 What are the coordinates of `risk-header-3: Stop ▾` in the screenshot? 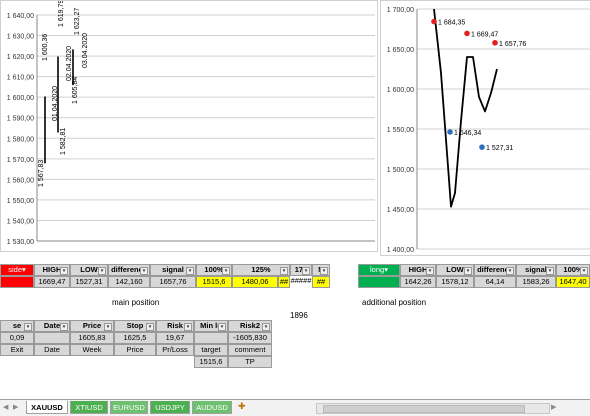 It's located at (135, 326).